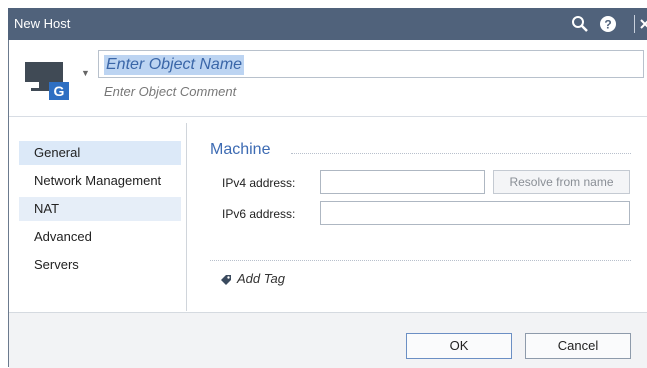 This screenshot has width=647, height=368. Describe the element at coordinates (170, 91) in the screenshot. I see `object-comment-input: Enter Object Comment` at that location.